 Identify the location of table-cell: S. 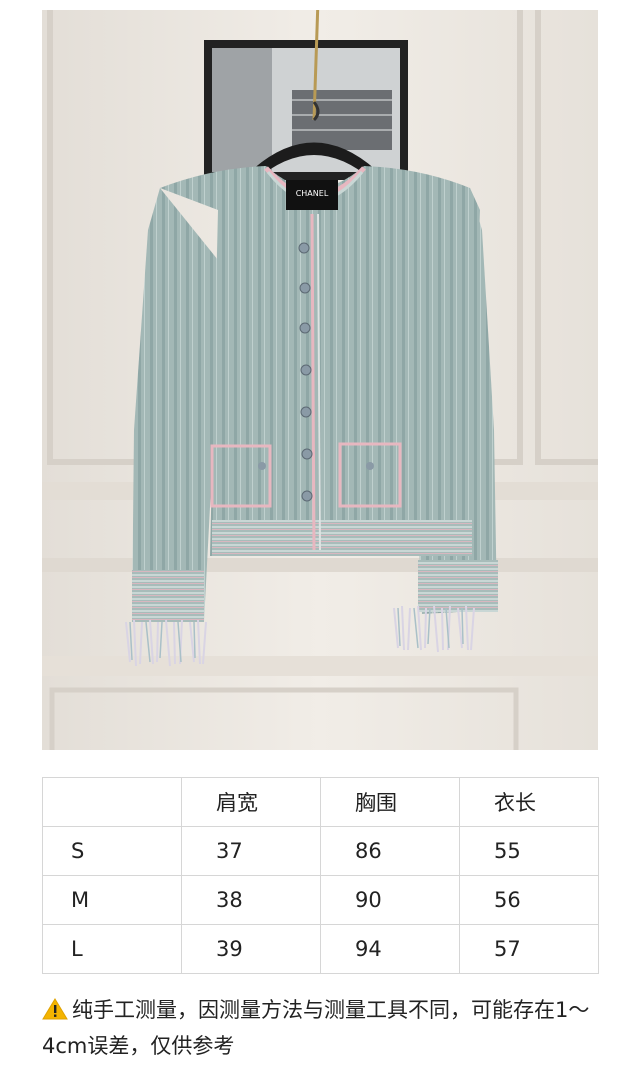
(112, 851).